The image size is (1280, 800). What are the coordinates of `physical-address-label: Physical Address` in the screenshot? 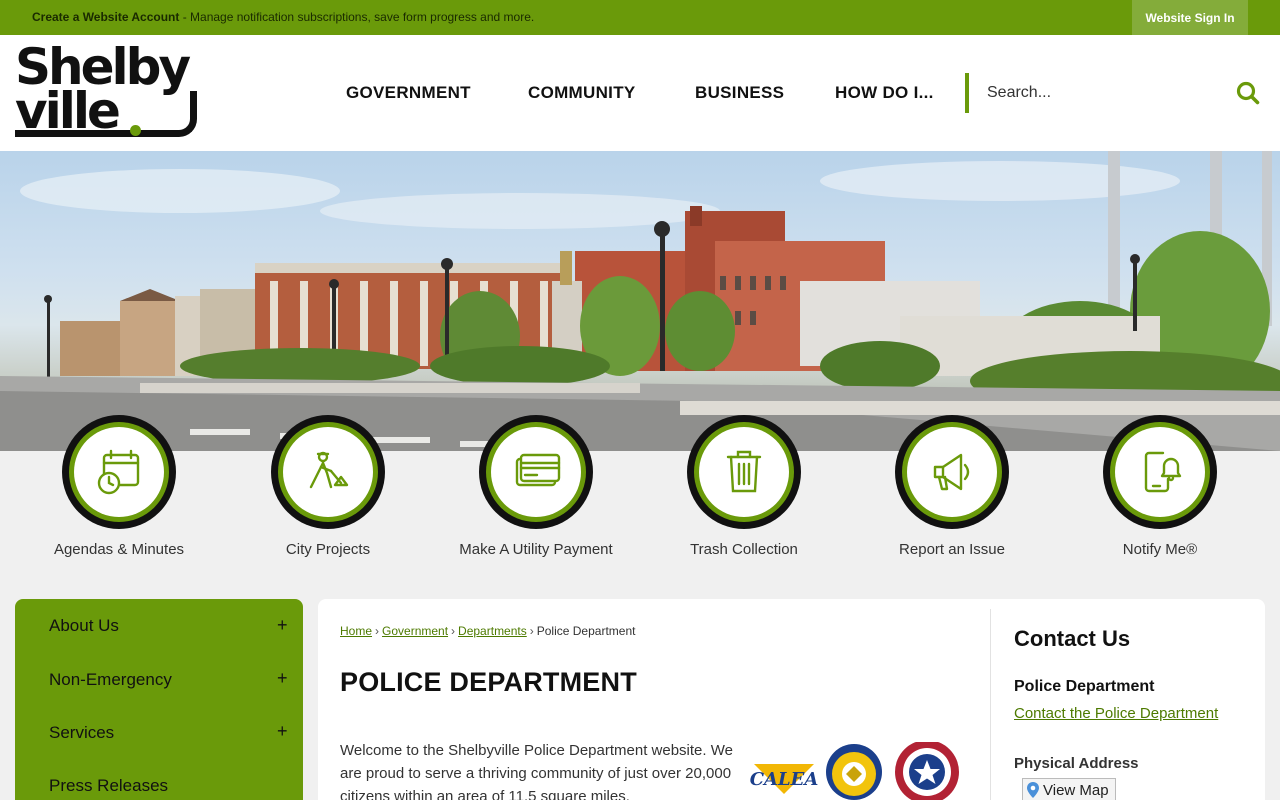 It's located at (1076, 763).